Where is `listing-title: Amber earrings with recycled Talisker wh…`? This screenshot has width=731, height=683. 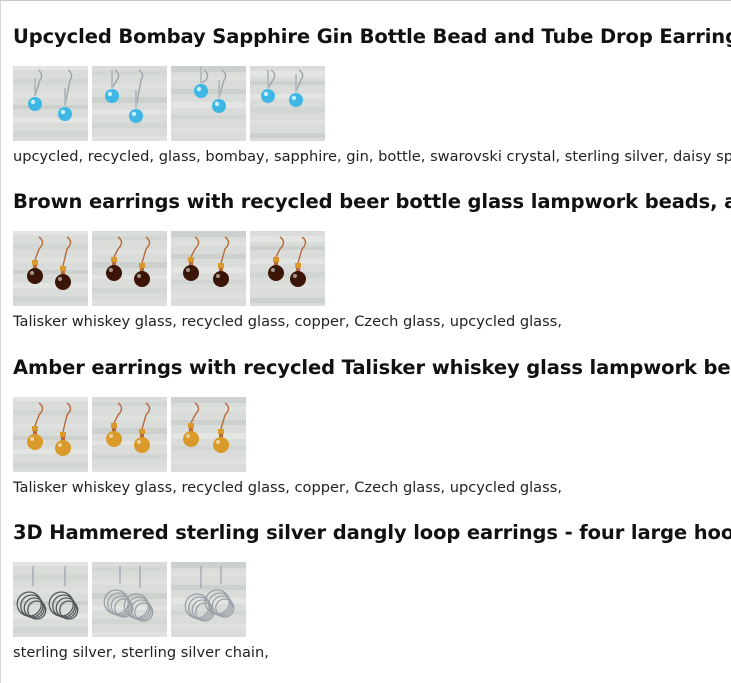
listing-title: Amber earrings with recycled Talisker wh… is located at coordinates (372, 368).